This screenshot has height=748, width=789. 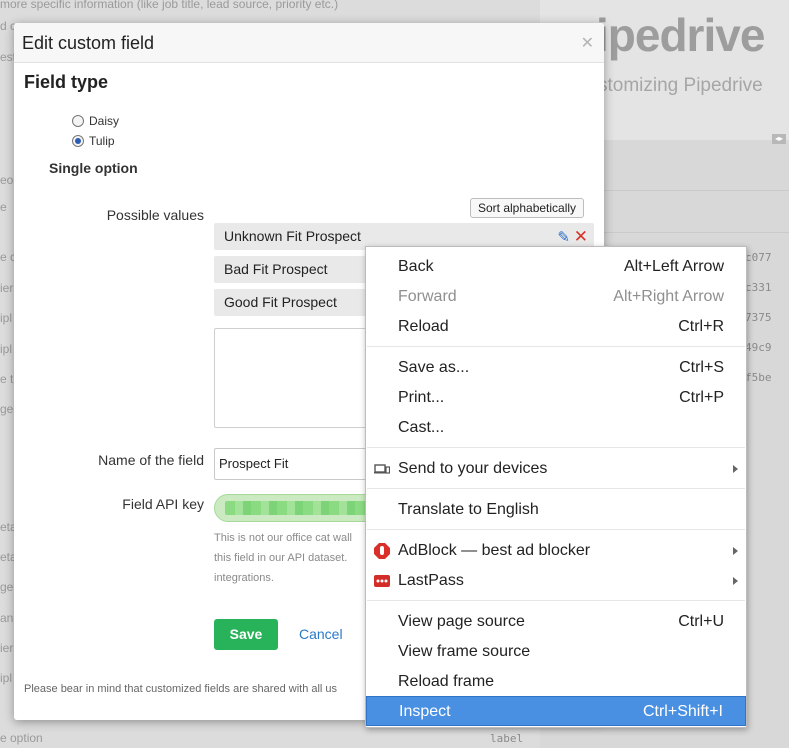 I want to click on blurred-api-key, so click(x=300, y=508).